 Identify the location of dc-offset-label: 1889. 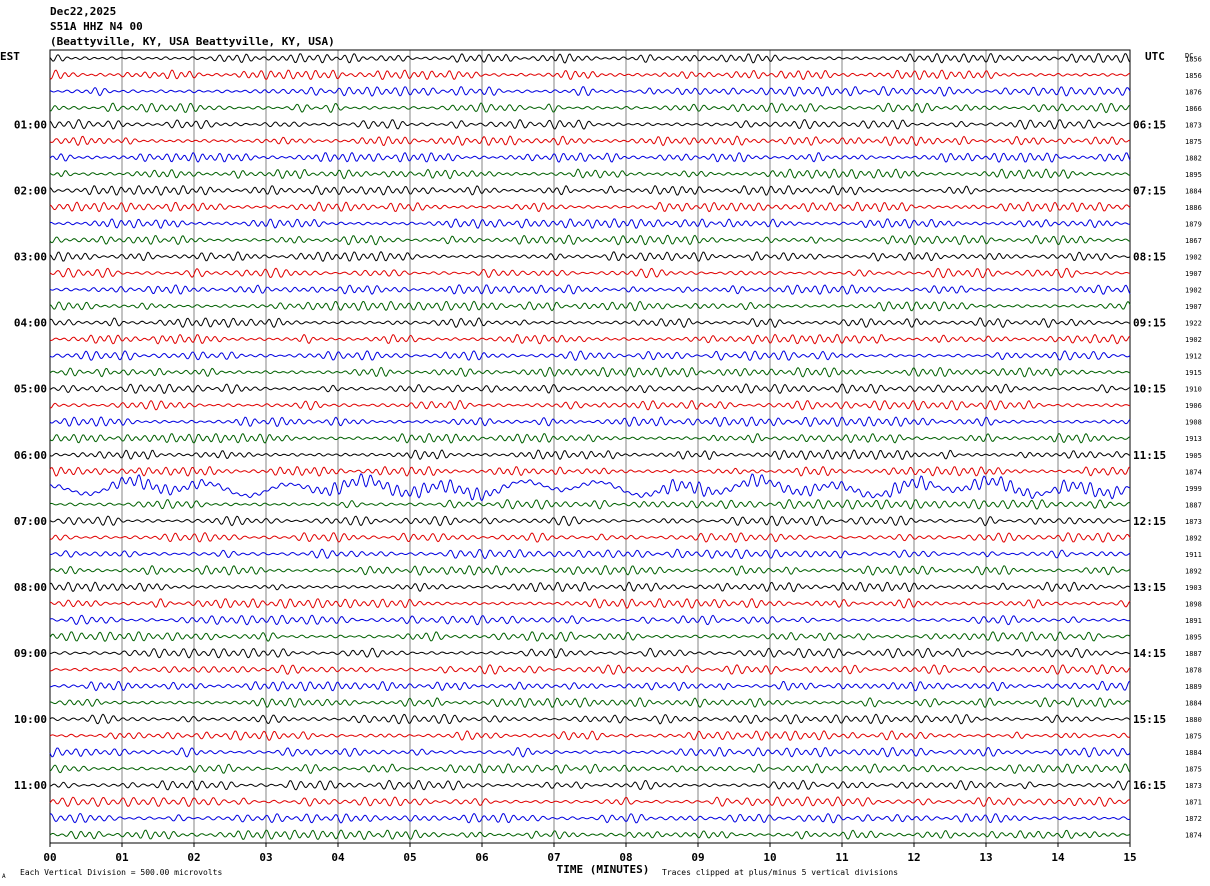
(1193, 687).